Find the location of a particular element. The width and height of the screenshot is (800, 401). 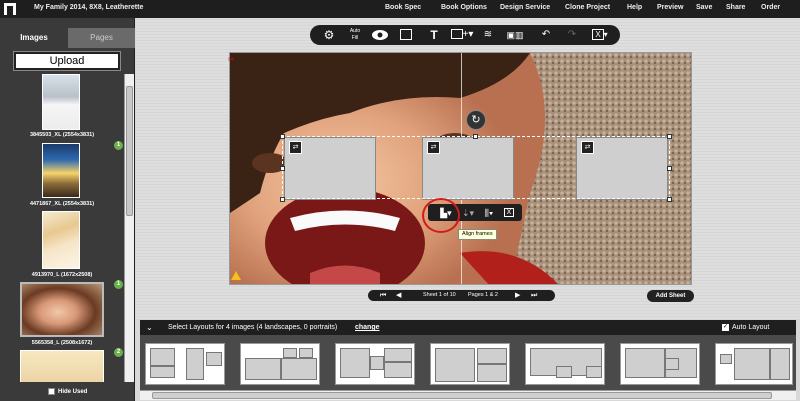

close-menu-icon: X ▾ is located at coordinates (600, 35).